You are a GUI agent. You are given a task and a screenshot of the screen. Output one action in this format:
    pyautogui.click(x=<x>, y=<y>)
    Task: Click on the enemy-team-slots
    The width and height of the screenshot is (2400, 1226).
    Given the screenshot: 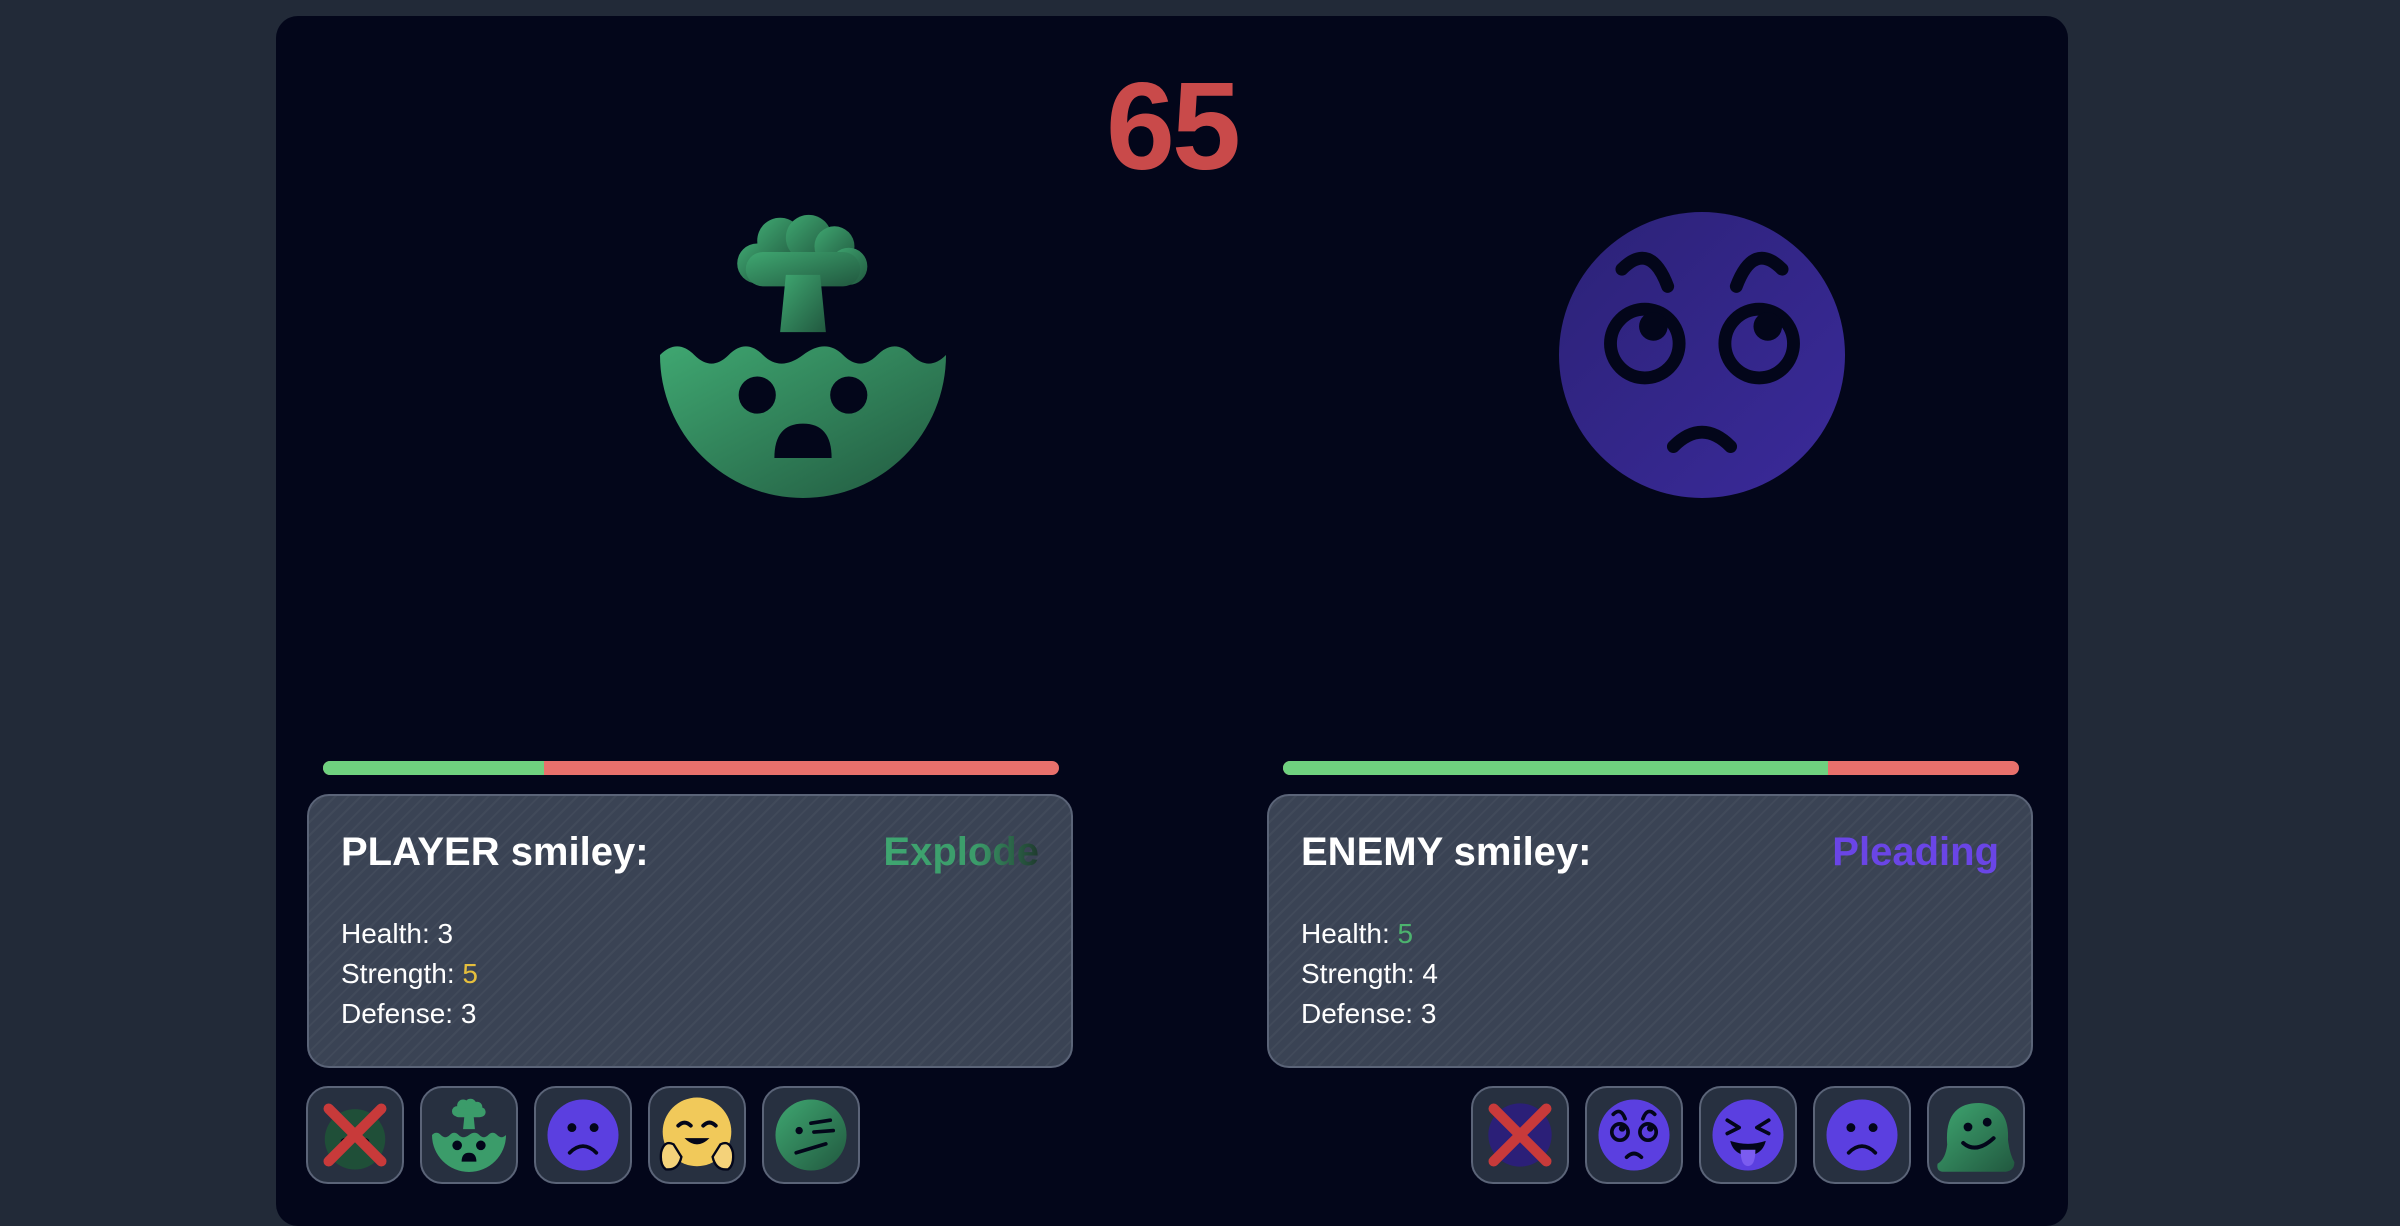 What is the action you would take?
    pyautogui.click(x=1748, y=1135)
    